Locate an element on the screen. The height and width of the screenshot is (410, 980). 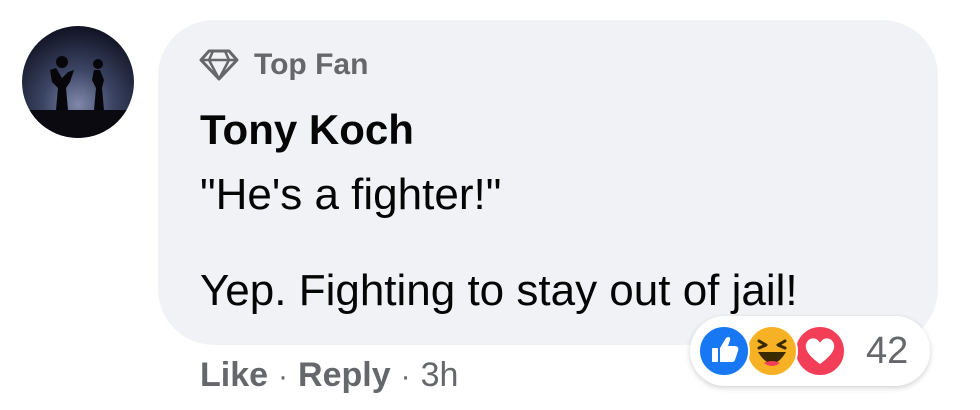
reply-link: Reply is located at coordinates (344, 375).